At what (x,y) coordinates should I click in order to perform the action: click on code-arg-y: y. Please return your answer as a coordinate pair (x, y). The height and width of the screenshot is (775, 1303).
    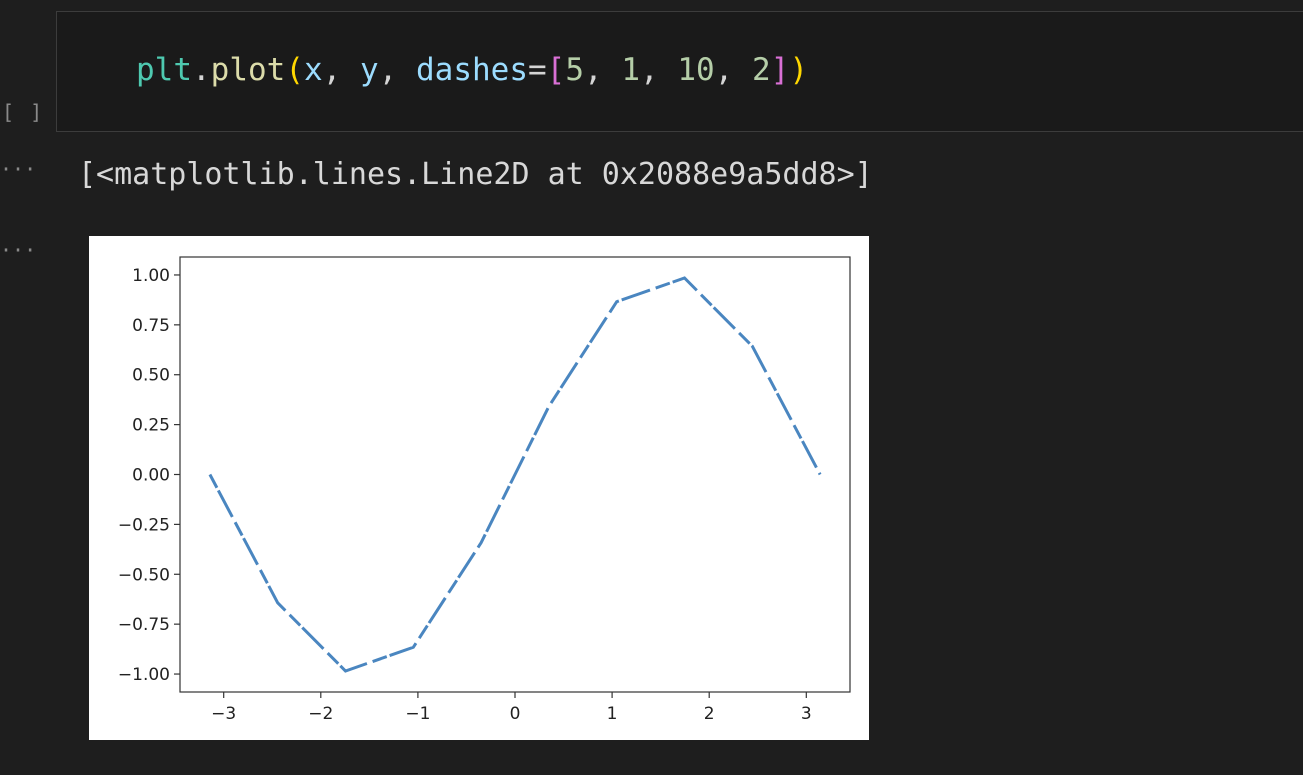
    Looking at the image, I should click on (369, 70).